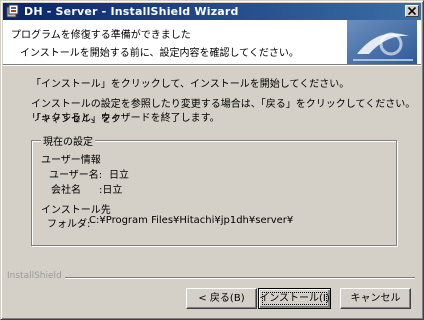 The width and height of the screenshot is (424, 320). I want to click on close-icon, so click(412, 11).